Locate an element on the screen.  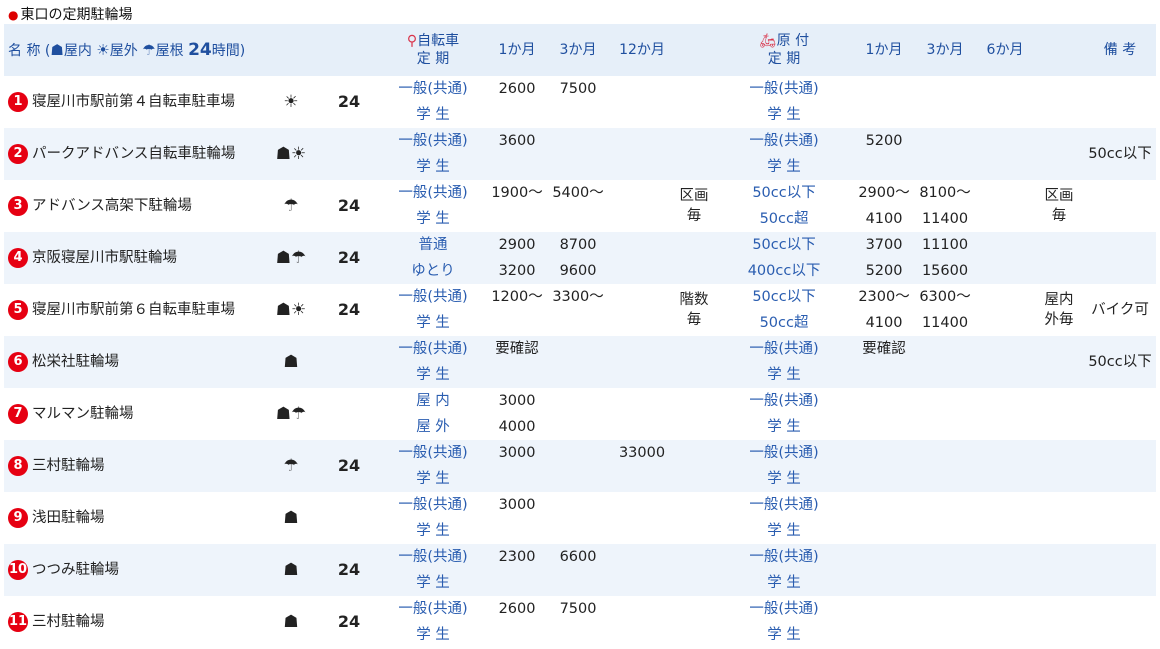
bike-price-1m: 3600 is located at coordinates (517, 141).